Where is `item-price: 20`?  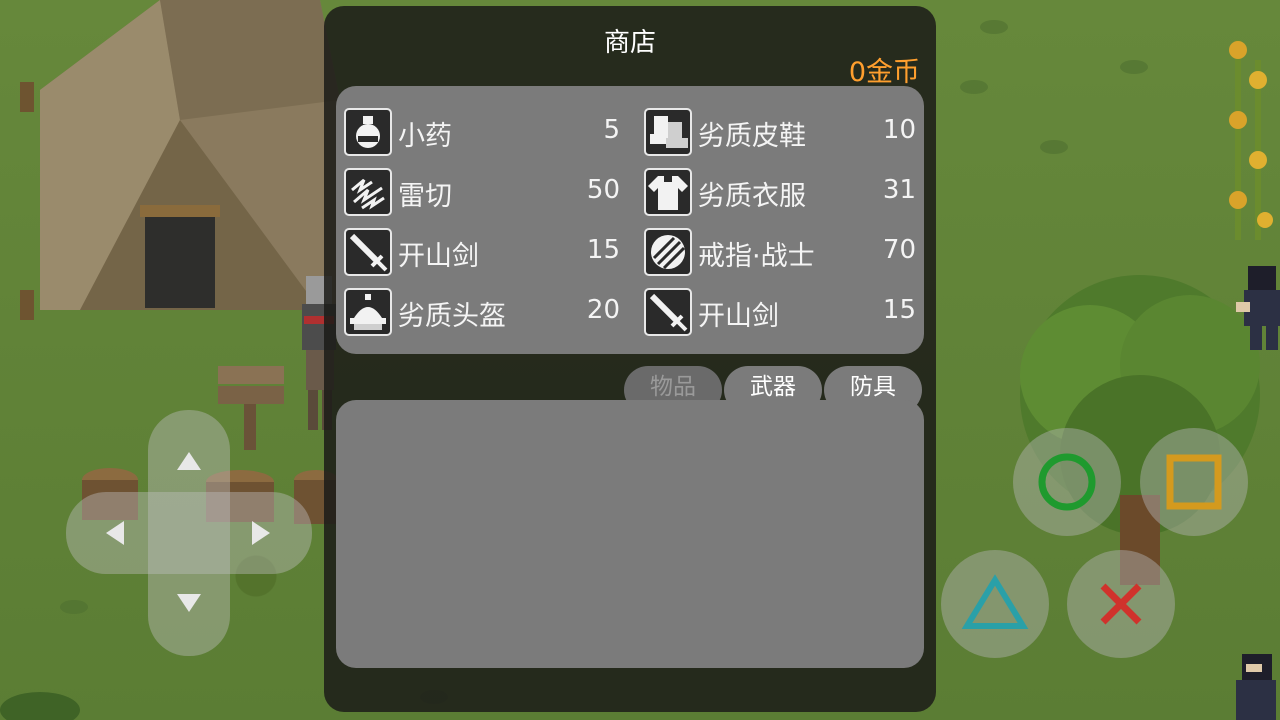 item-price: 20 is located at coordinates (603, 310).